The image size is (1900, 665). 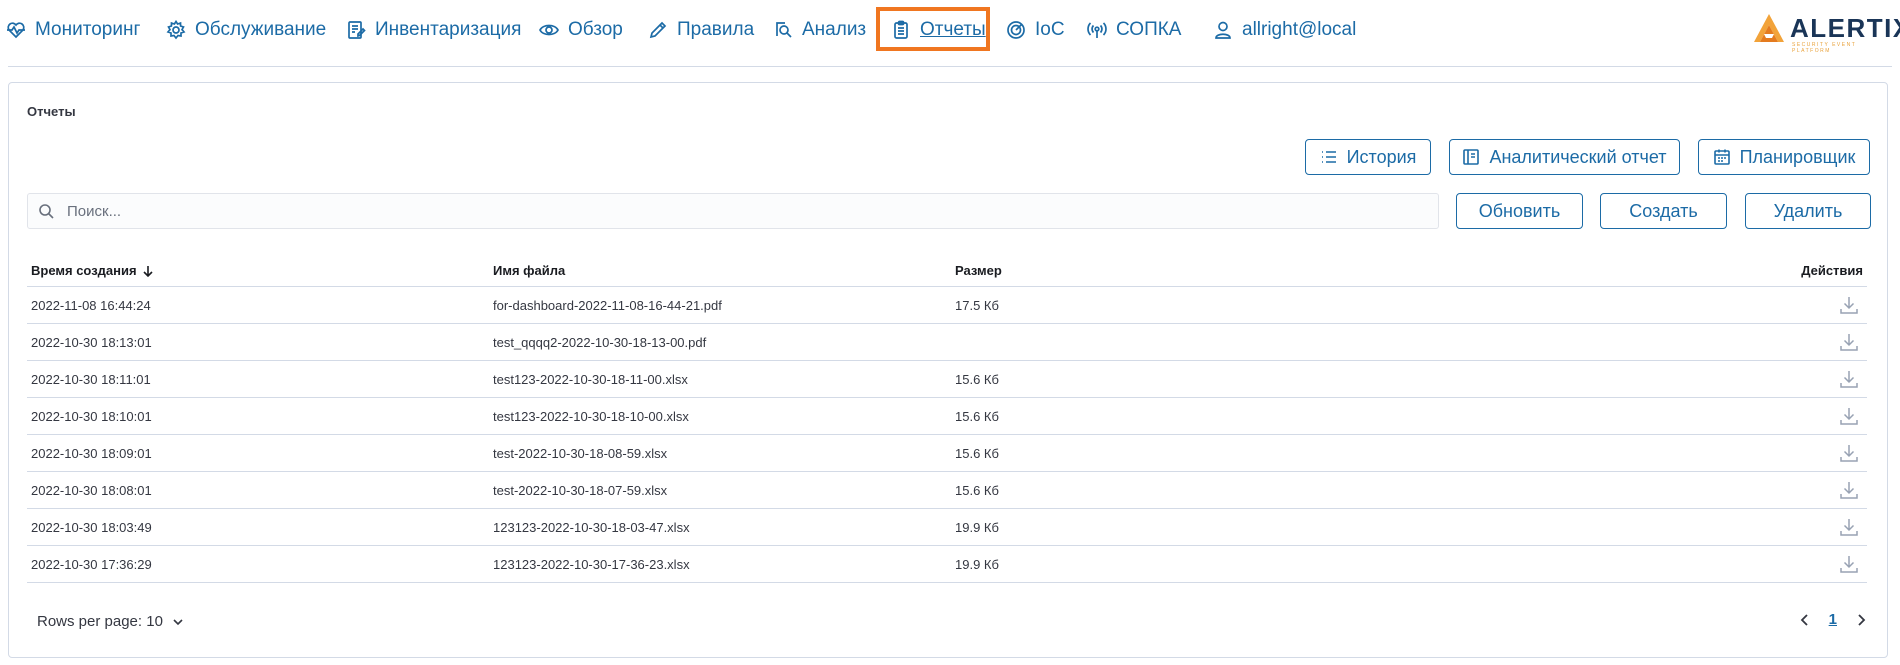 What do you see at coordinates (1368, 157) in the screenshot?
I see `history-button: История` at bounding box center [1368, 157].